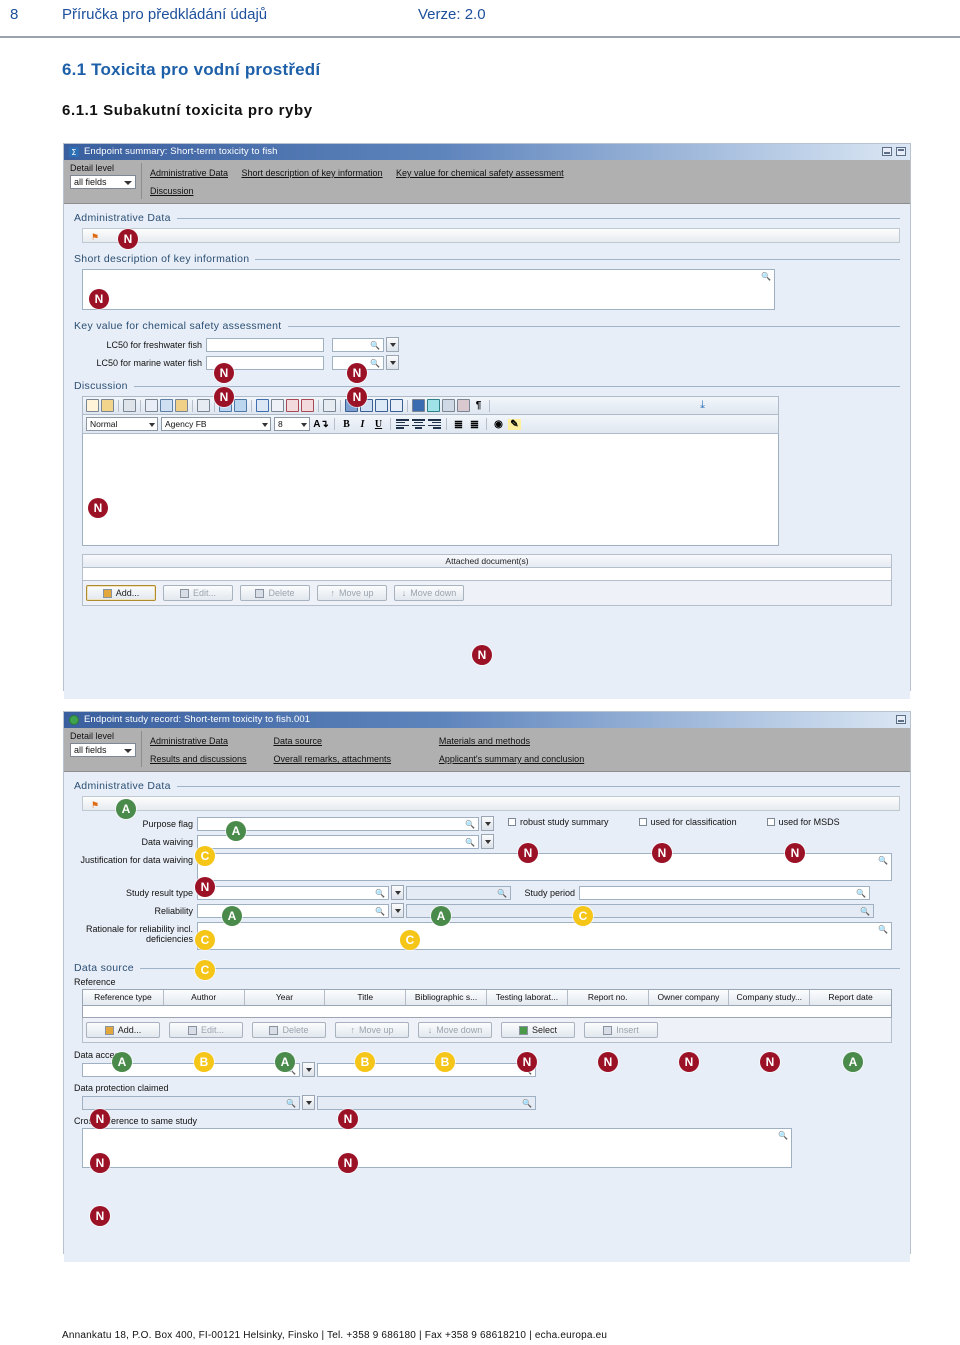 This screenshot has height=1345, width=960. What do you see at coordinates (240, 405) in the screenshot?
I see `redo-icon` at bounding box center [240, 405].